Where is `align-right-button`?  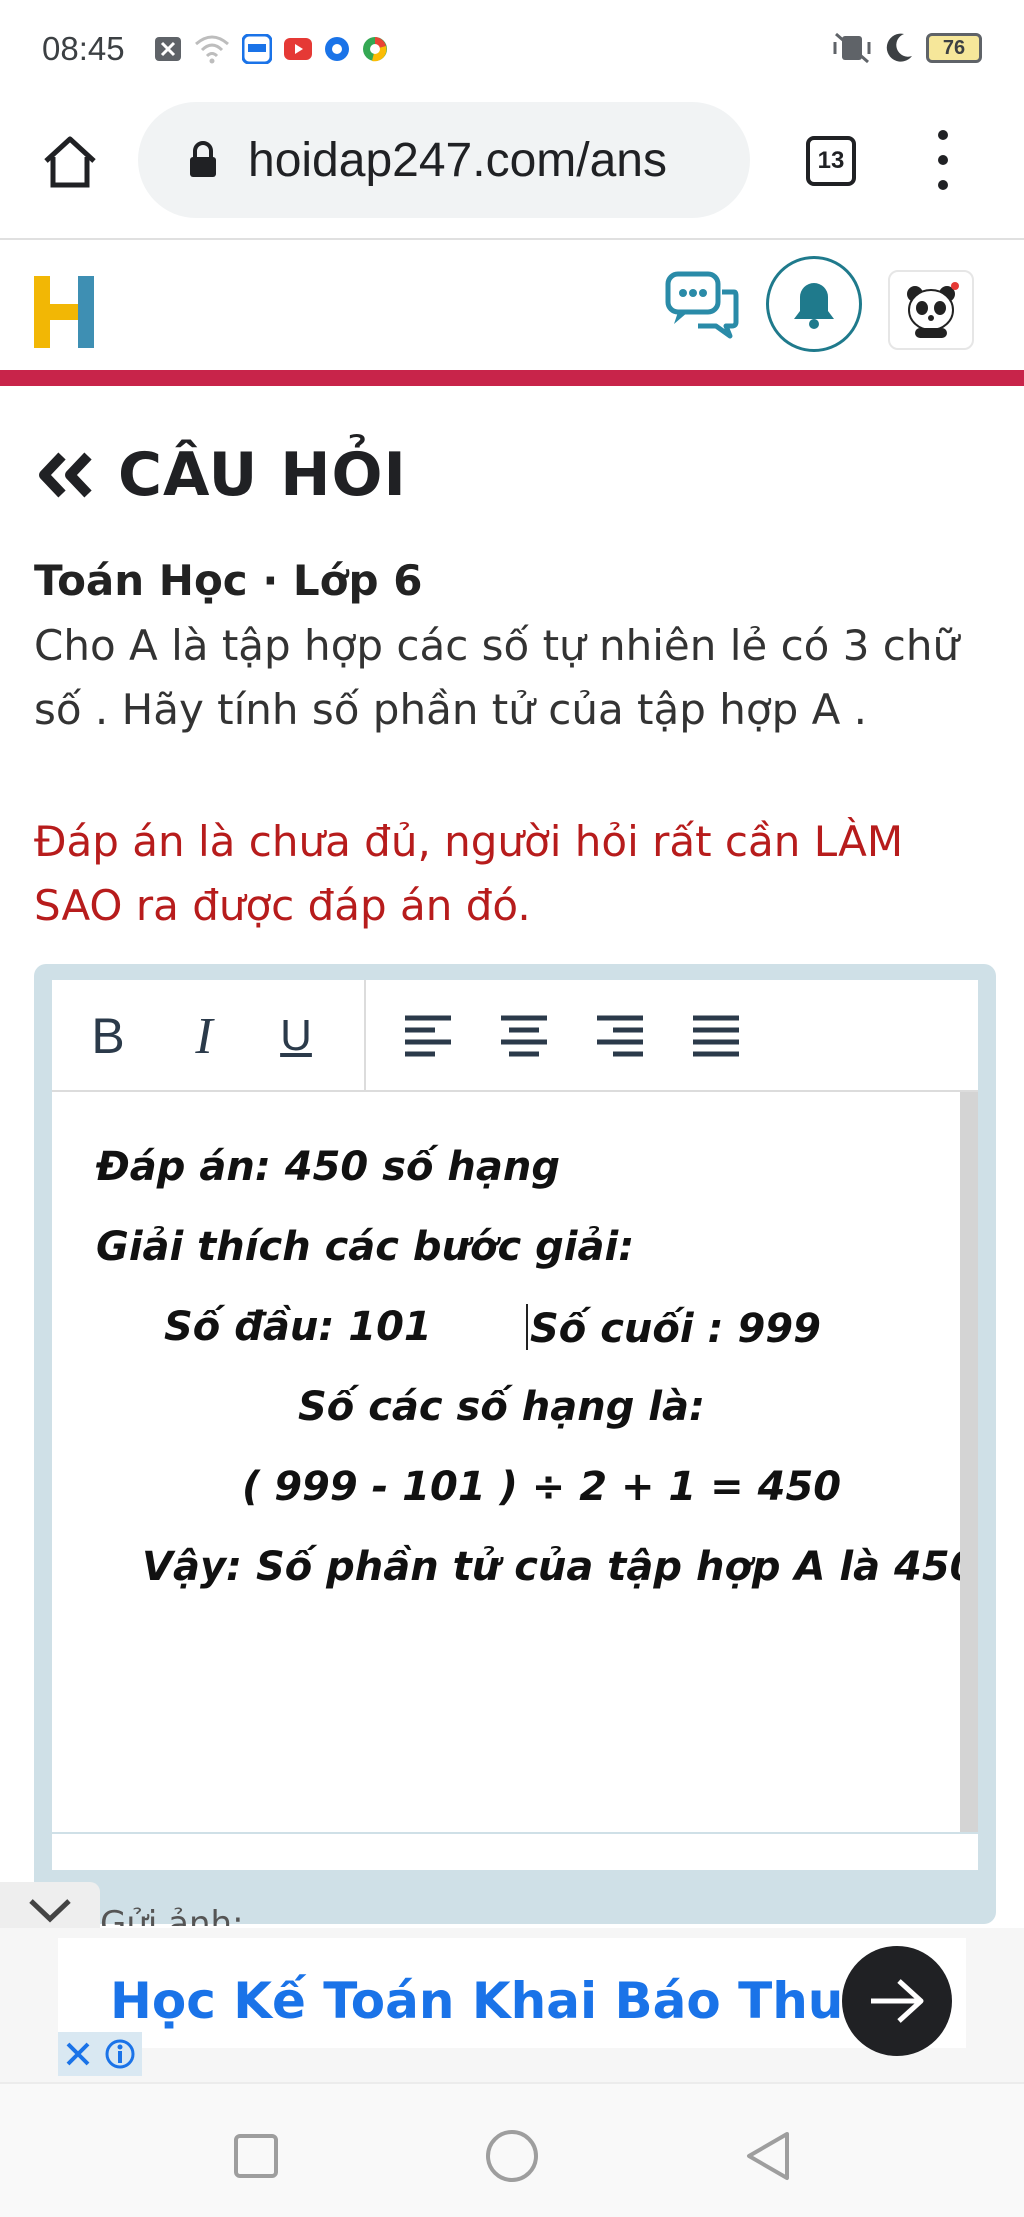
align-right-button is located at coordinates (620, 1036).